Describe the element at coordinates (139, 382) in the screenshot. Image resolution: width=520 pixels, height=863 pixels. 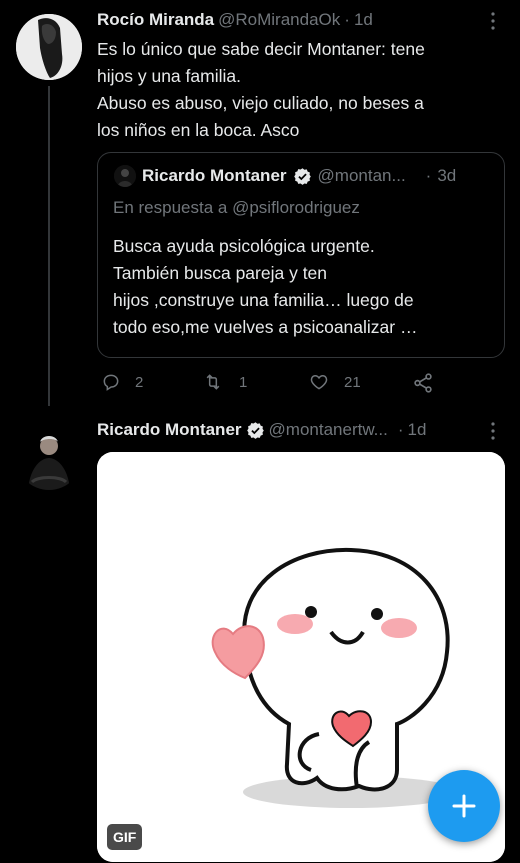
I see `reply-count: 2` at that location.